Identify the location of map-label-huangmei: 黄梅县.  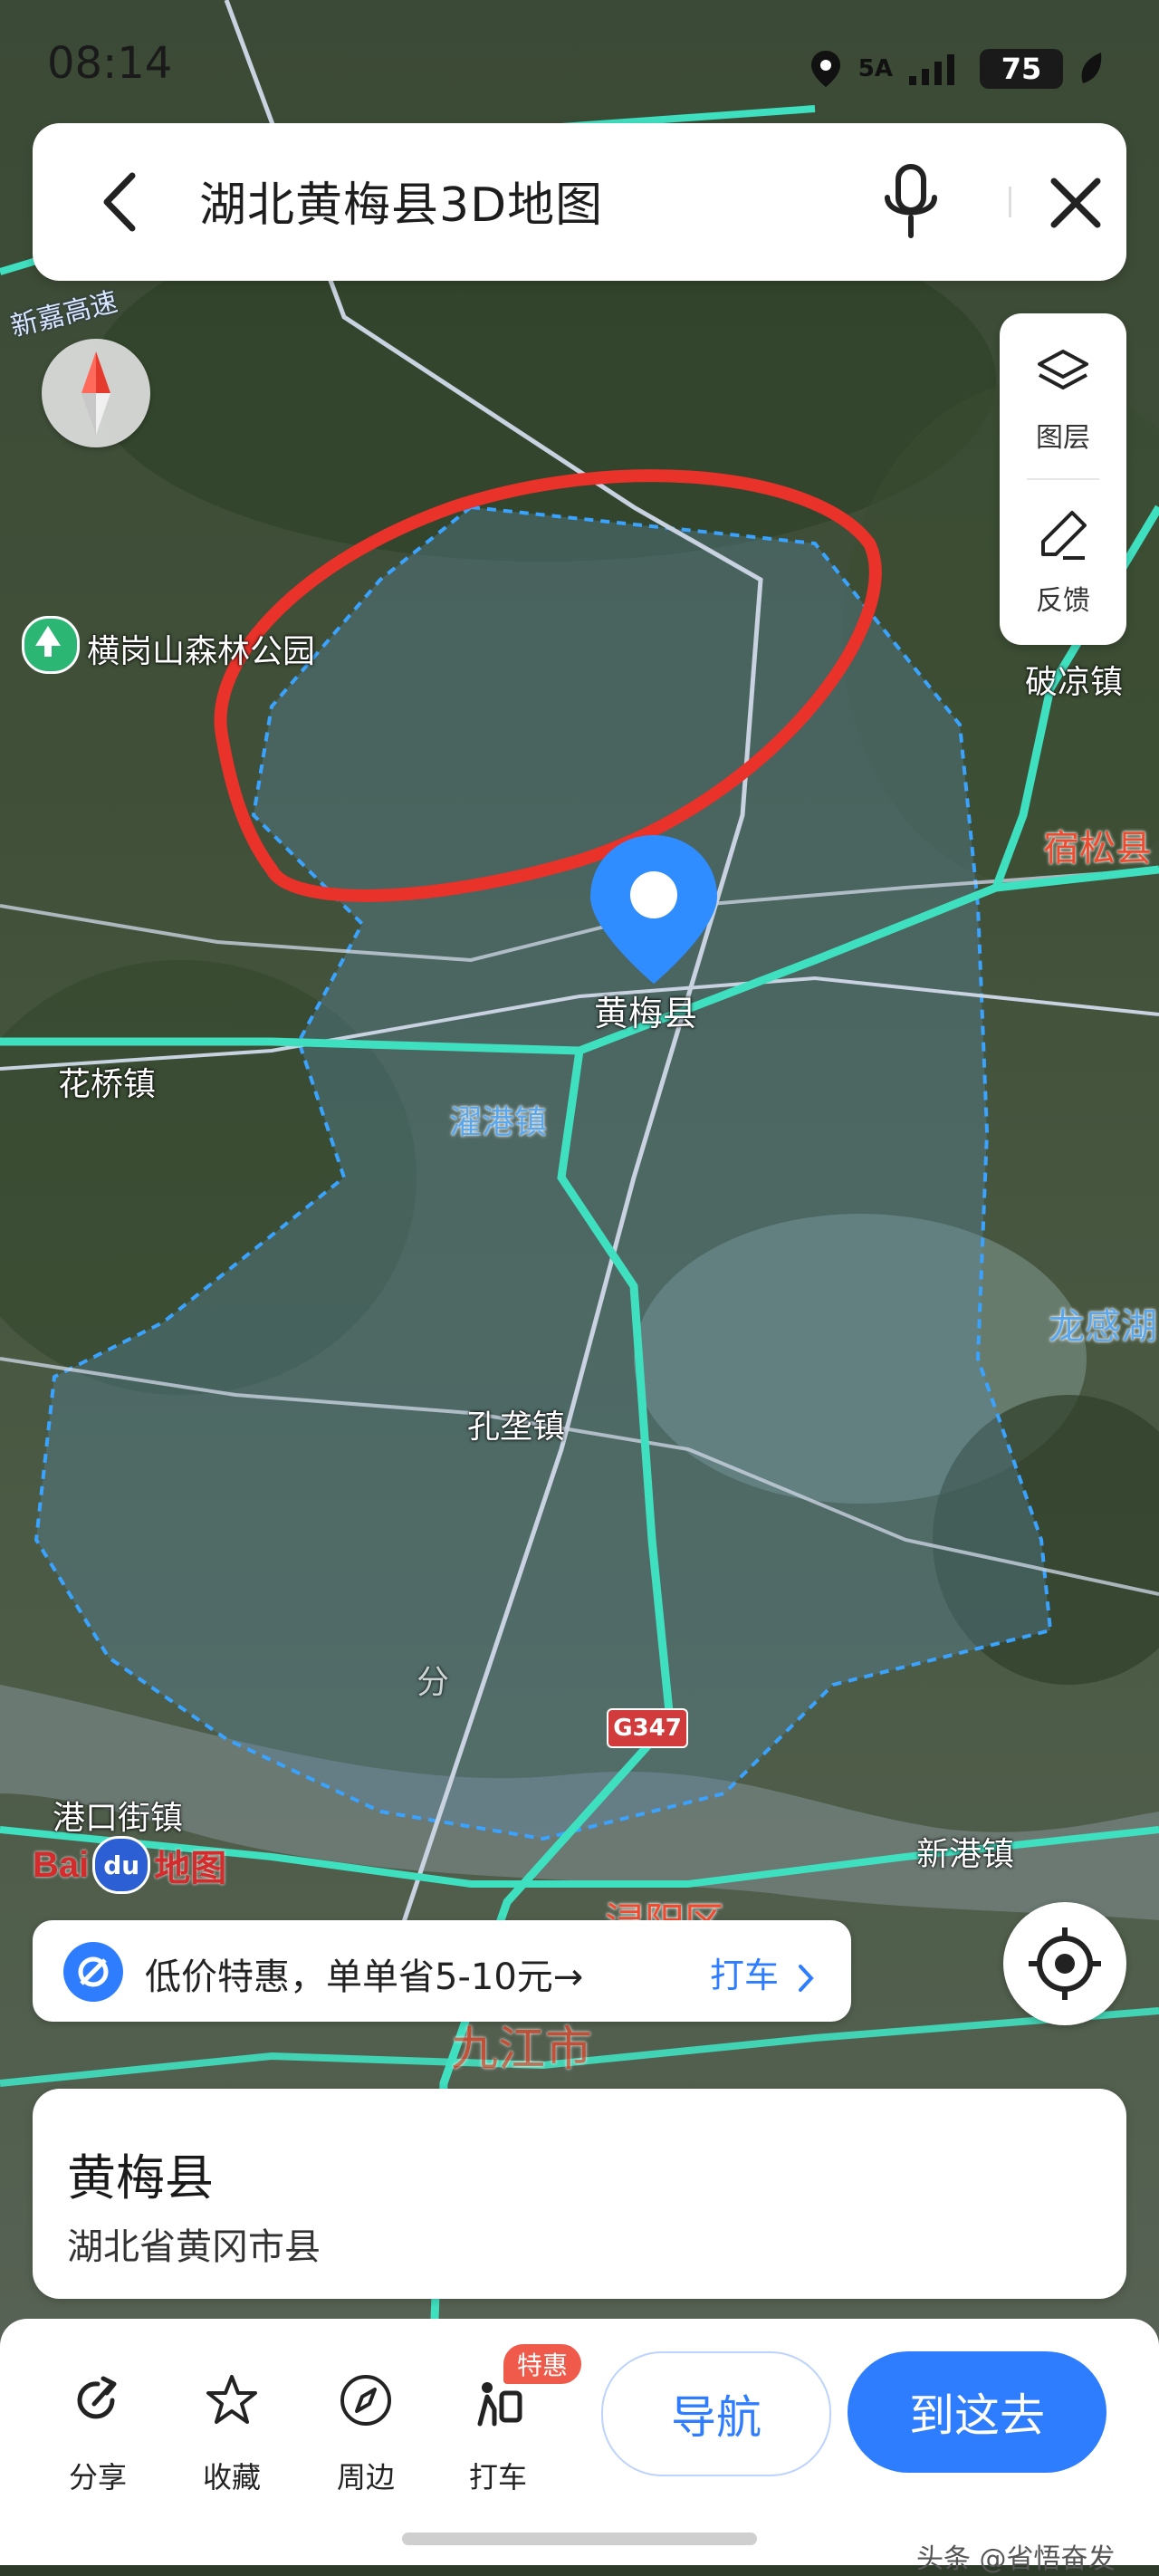
(646, 1010).